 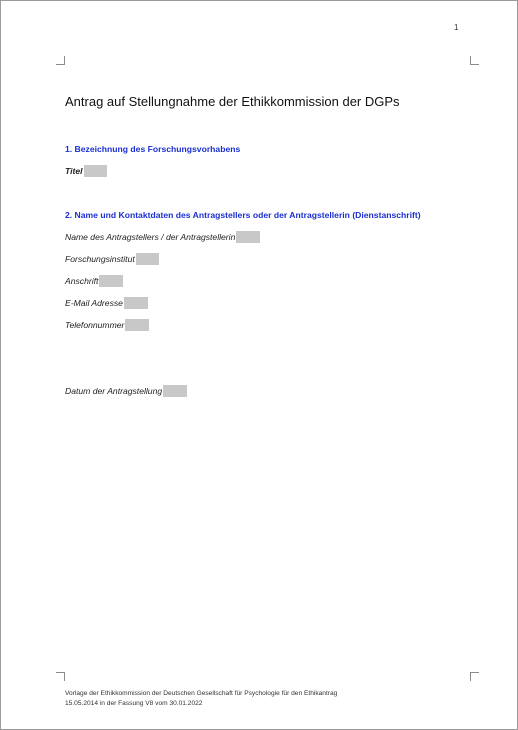 I want to click on application-date-field: Datum der Antragstellung, so click(x=126, y=391).